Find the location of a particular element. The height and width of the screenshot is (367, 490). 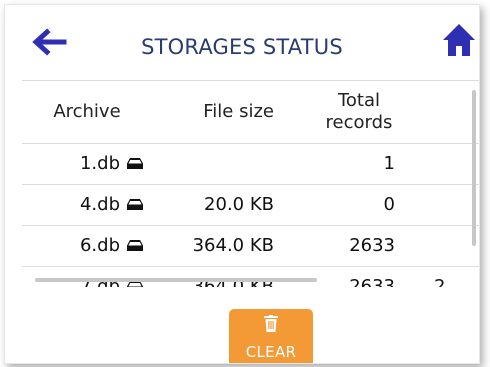

clear-button-label: CLEAR is located at coordinates (271, 352).